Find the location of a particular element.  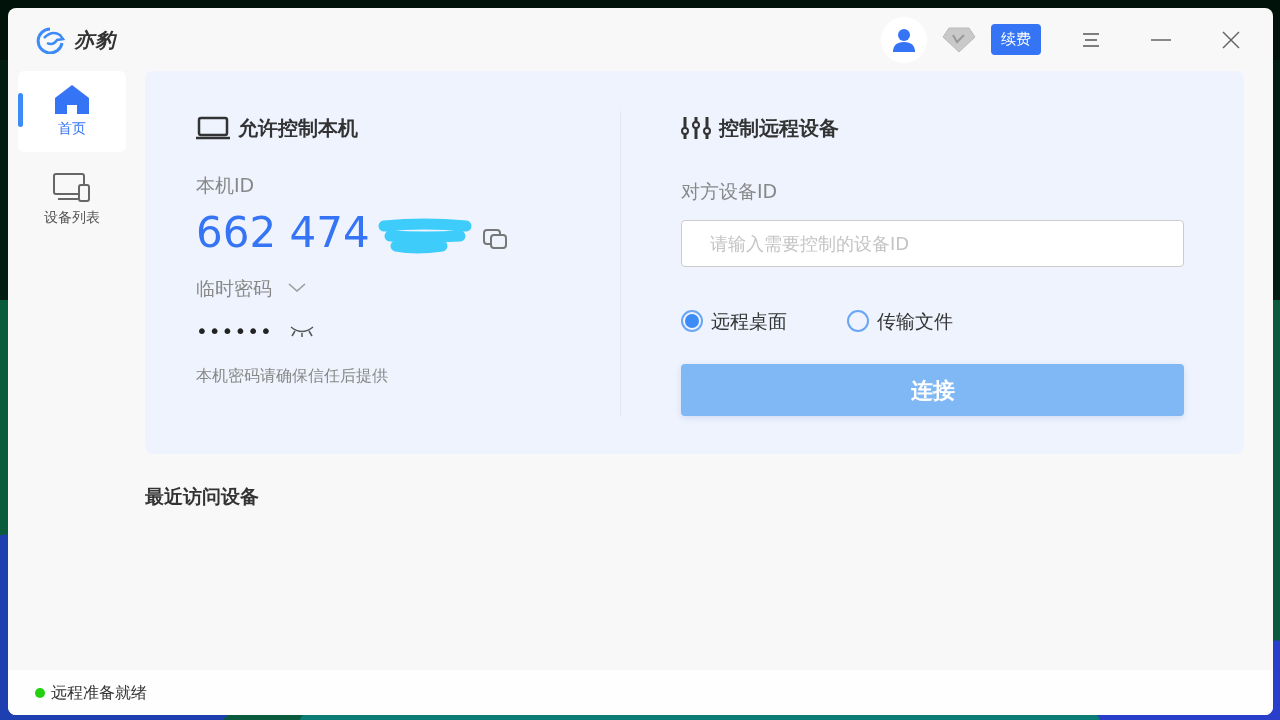

radio-option: 传输文件 is located at coordinates (900, 321).